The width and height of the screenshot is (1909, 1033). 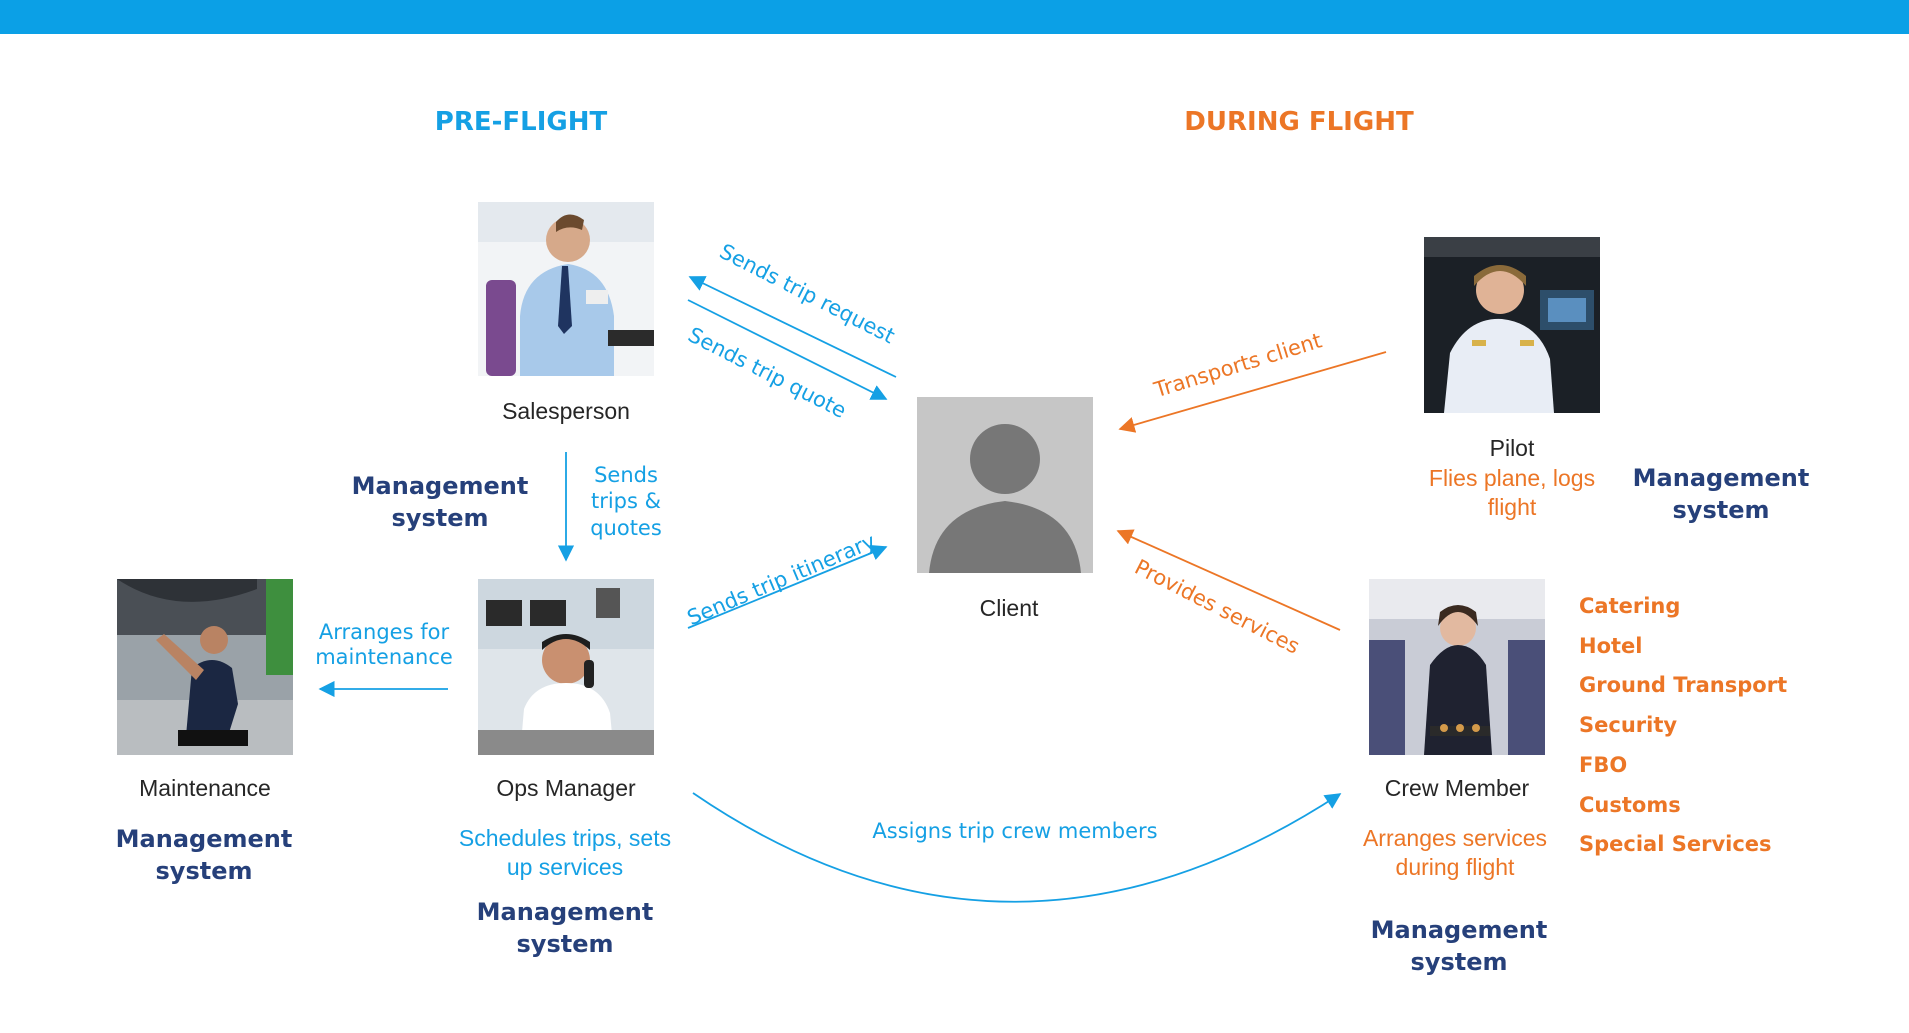 I want to click on pilot-label: Pilot, so click(x=1512, y=448).